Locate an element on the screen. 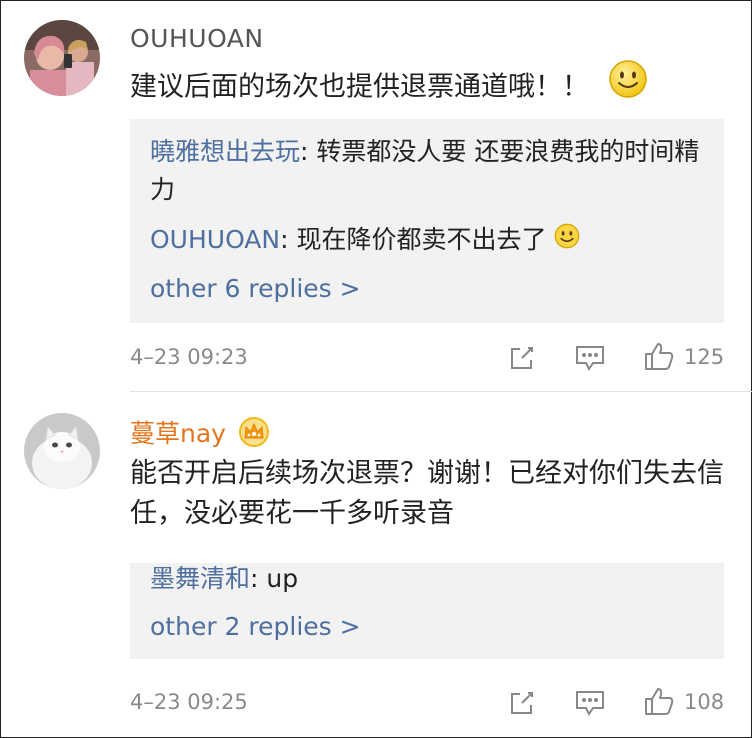 The image size is (752, 738). reply-item: 曉雅想出去玩: 转票都没人要 还要浪费我的时间精力 is located at coordinates (427, 171).